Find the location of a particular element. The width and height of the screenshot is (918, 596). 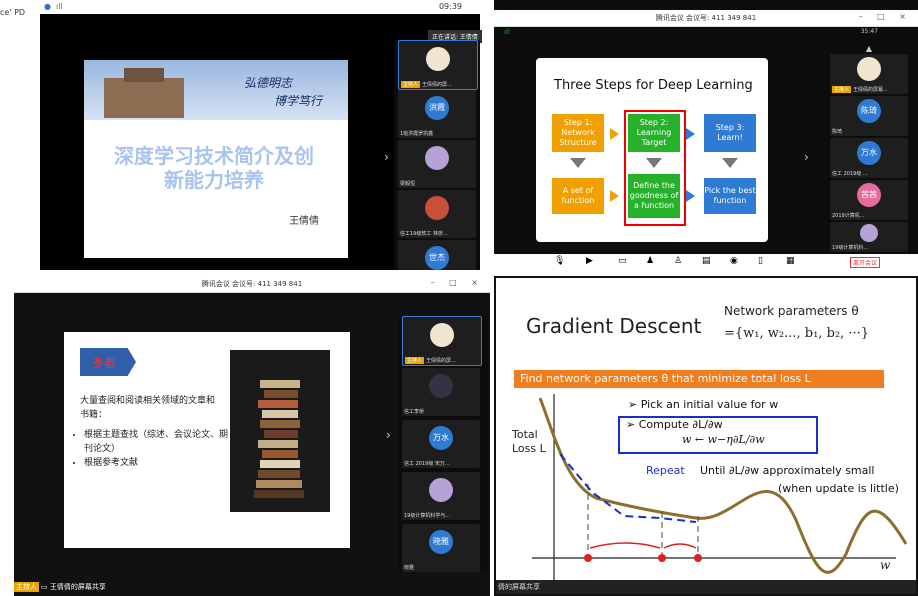

compute-line: ➢ Compute ∂L/∂w is located at coordinates (674, 424).